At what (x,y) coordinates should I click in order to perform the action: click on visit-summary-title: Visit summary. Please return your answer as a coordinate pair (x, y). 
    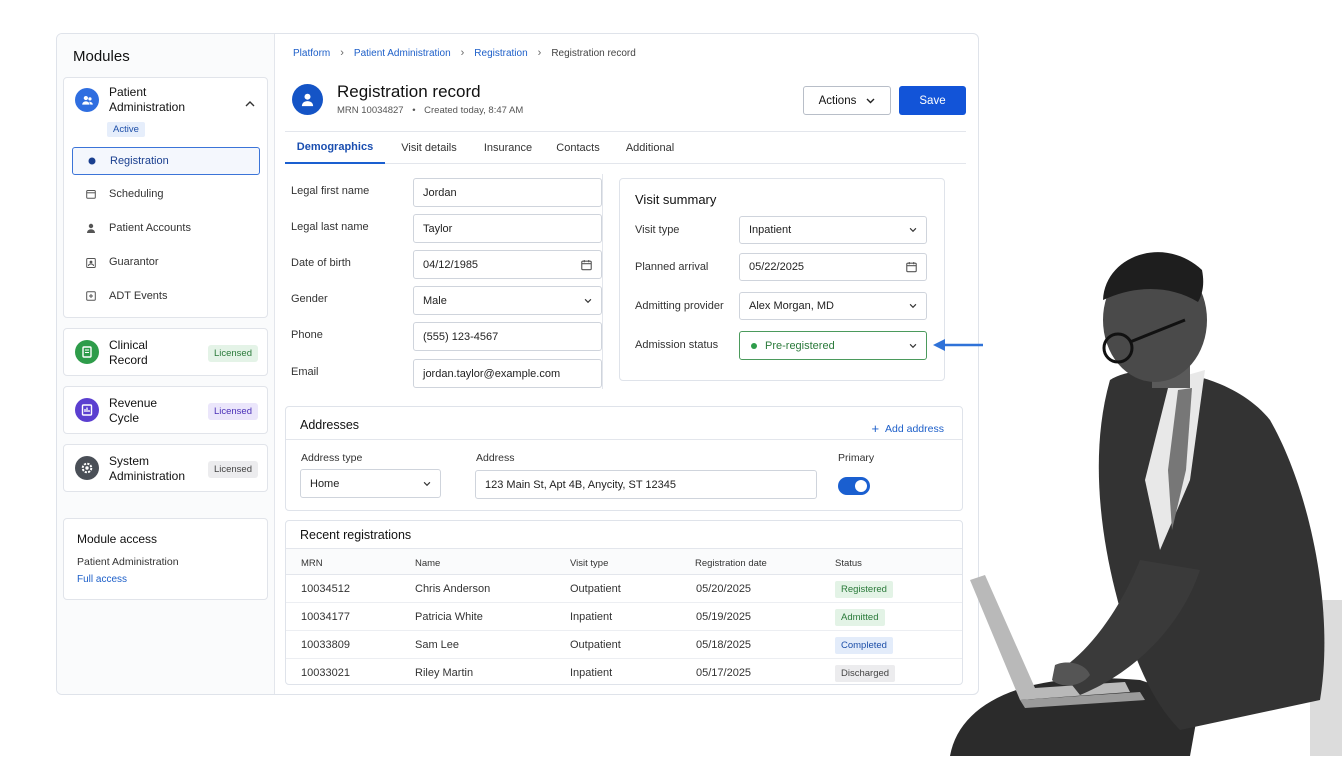
    Looking at the image, I should click on (676, 199).